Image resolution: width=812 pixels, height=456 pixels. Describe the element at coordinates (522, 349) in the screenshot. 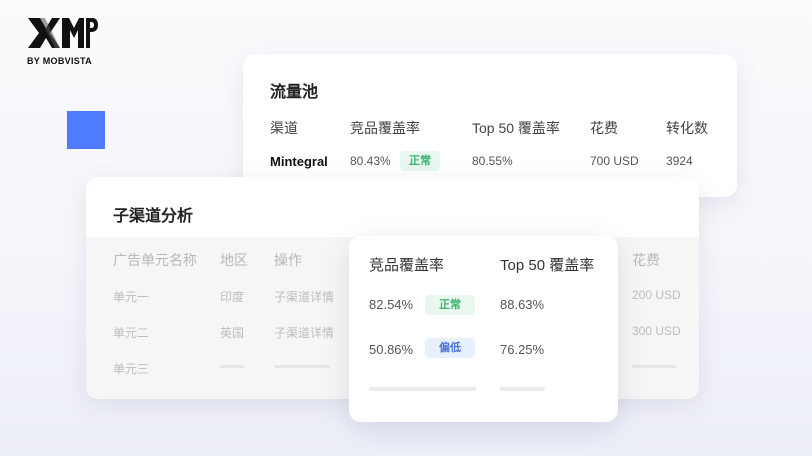

I see `top50-coverage-value: 76.25%` at that location.